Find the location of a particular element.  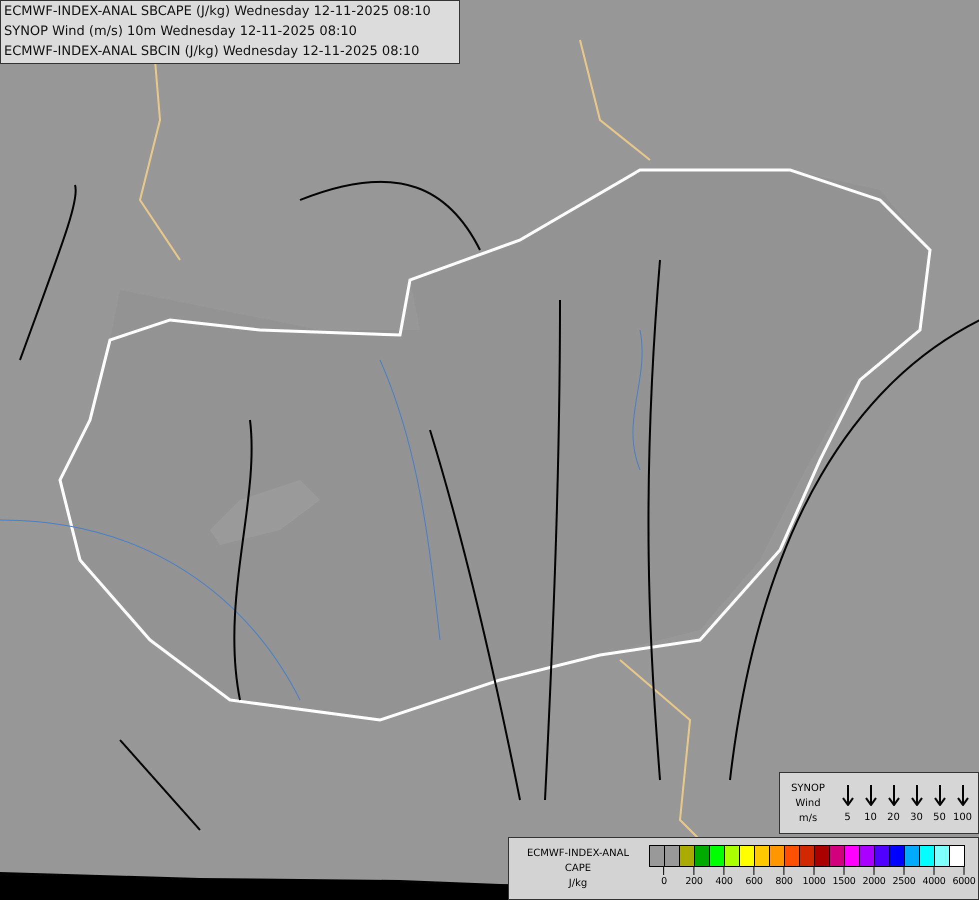

speed-label: 100 is located at coordinates (962, 817).